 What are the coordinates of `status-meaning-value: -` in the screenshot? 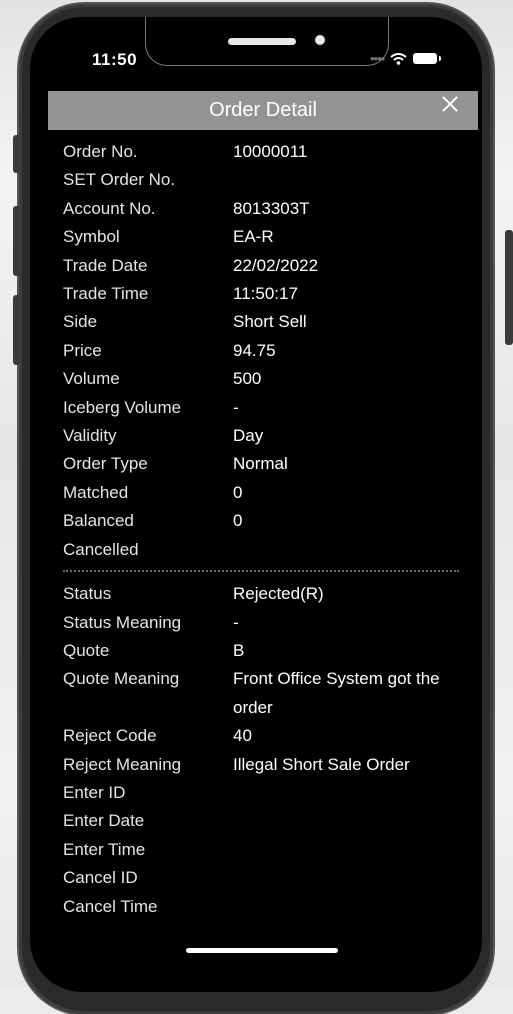 It's located at (236, 622).